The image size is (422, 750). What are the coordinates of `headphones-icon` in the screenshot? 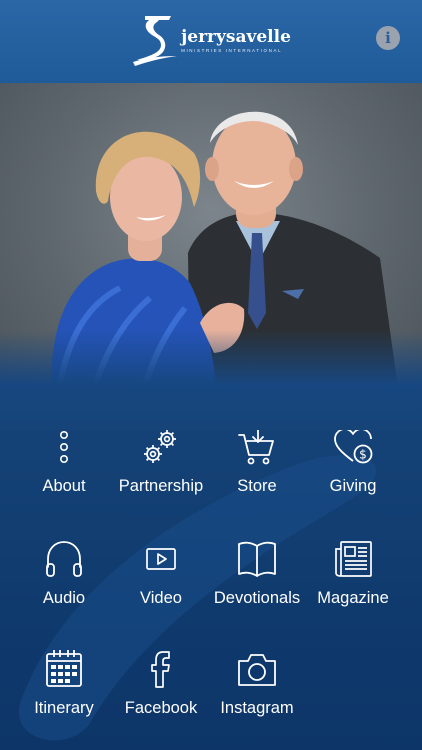 It's located at (64, 559).